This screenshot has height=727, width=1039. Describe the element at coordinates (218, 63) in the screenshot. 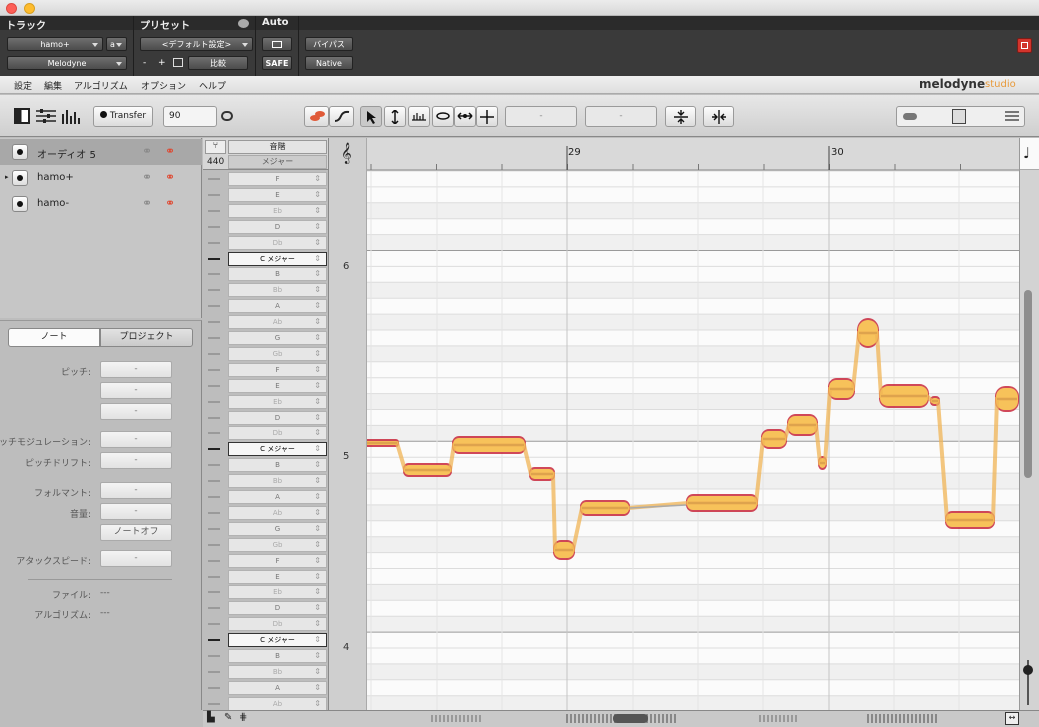

I see `compare-button: 比較` at that location.